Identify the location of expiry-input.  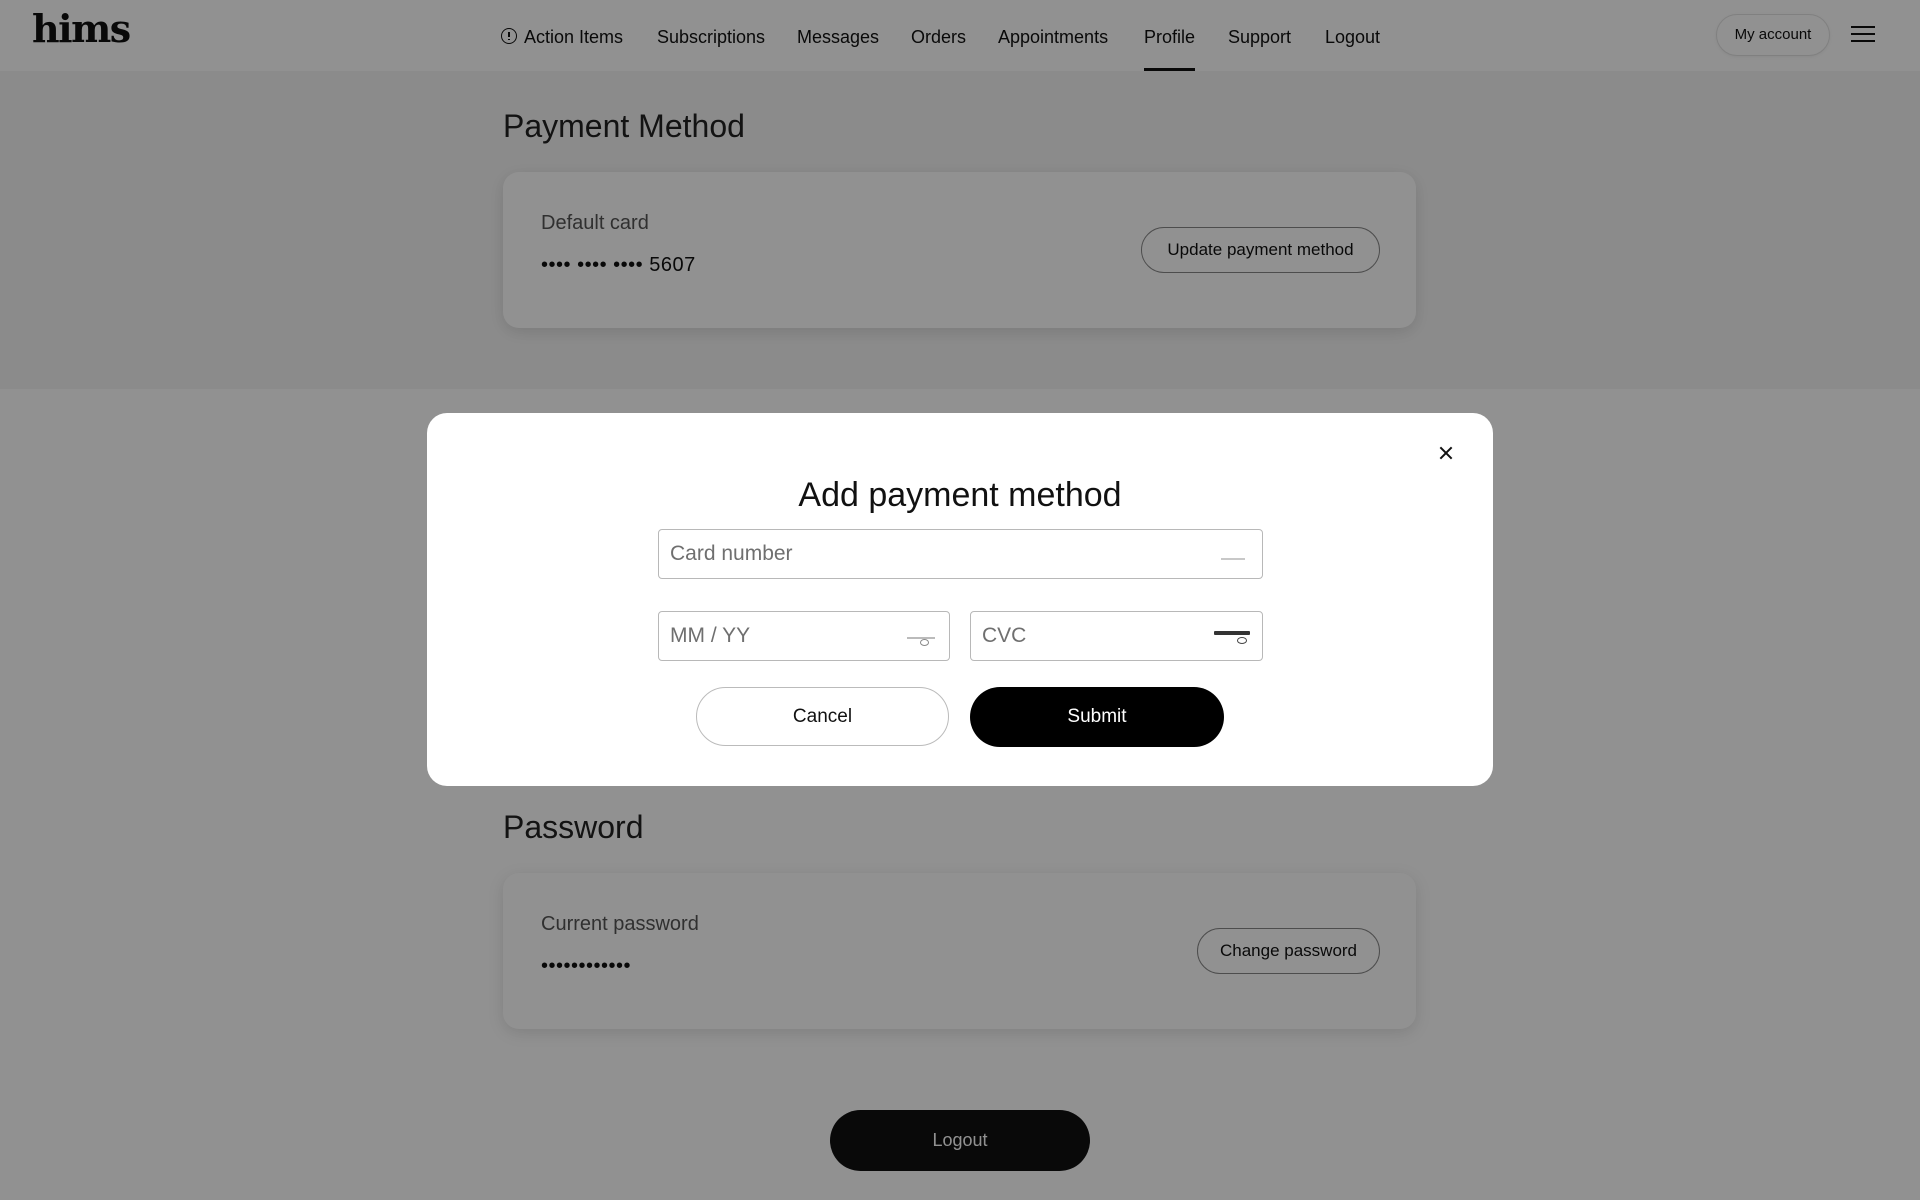
(804, 636).